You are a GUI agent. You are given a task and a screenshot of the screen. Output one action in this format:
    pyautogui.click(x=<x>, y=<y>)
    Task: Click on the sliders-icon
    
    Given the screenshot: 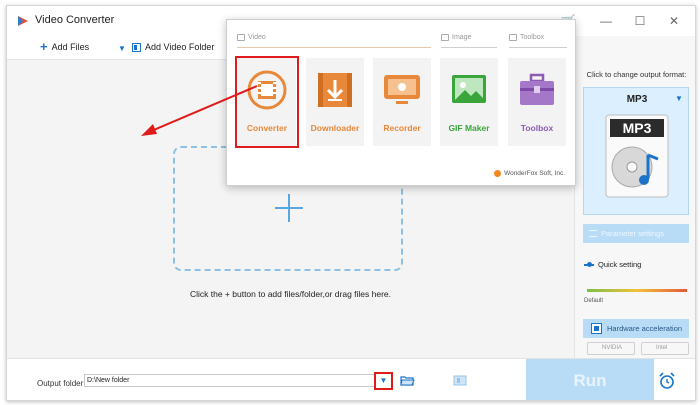 What is the action you would take?
    pyautogui.click(x=593, y=233)
    